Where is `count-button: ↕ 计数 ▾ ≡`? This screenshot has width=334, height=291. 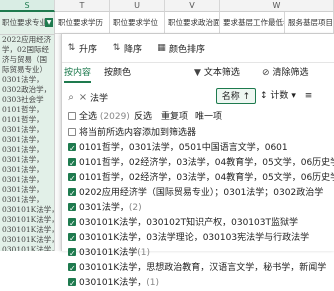
count-button: ↕ 计数 ▾ ≡ is located at coordinates (286, 96).